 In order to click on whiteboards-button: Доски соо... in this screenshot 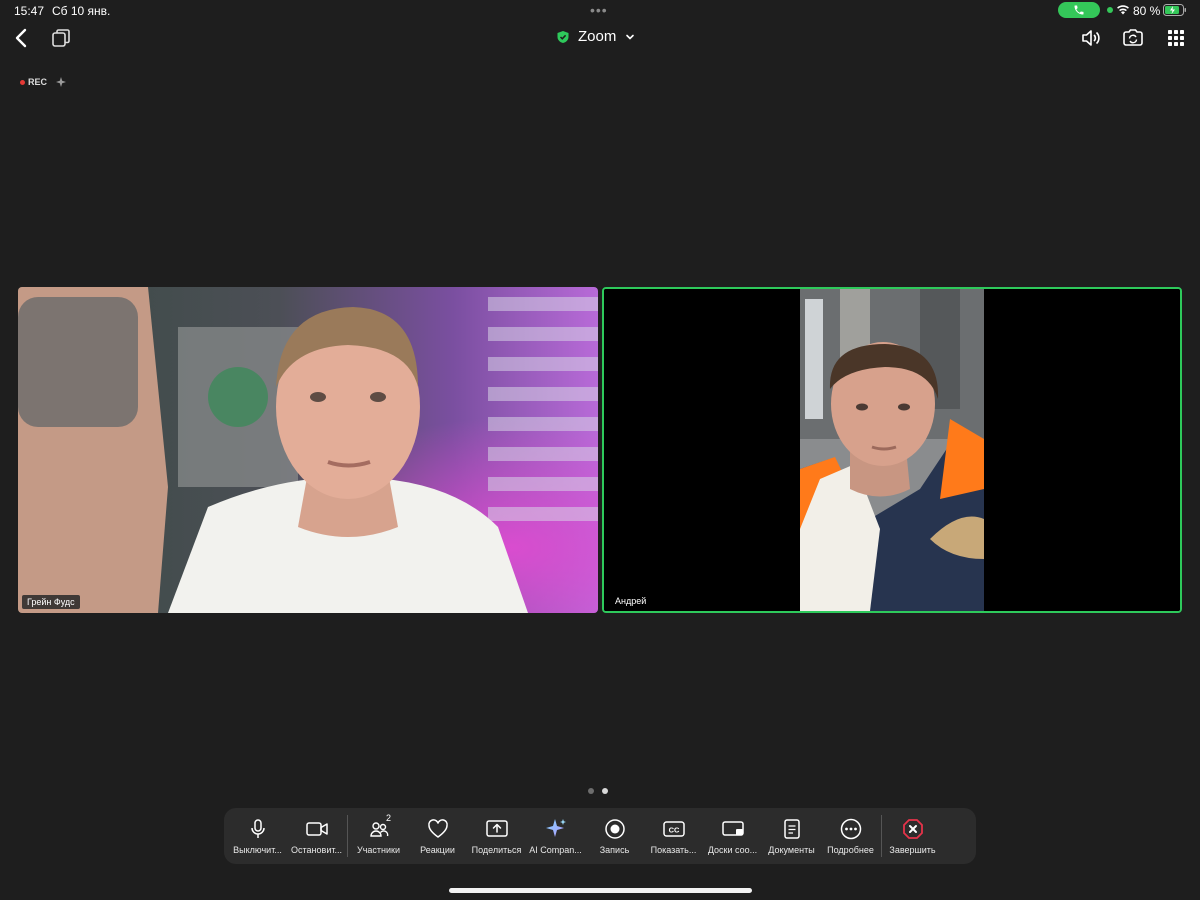, I will do `click(732, 836)`.